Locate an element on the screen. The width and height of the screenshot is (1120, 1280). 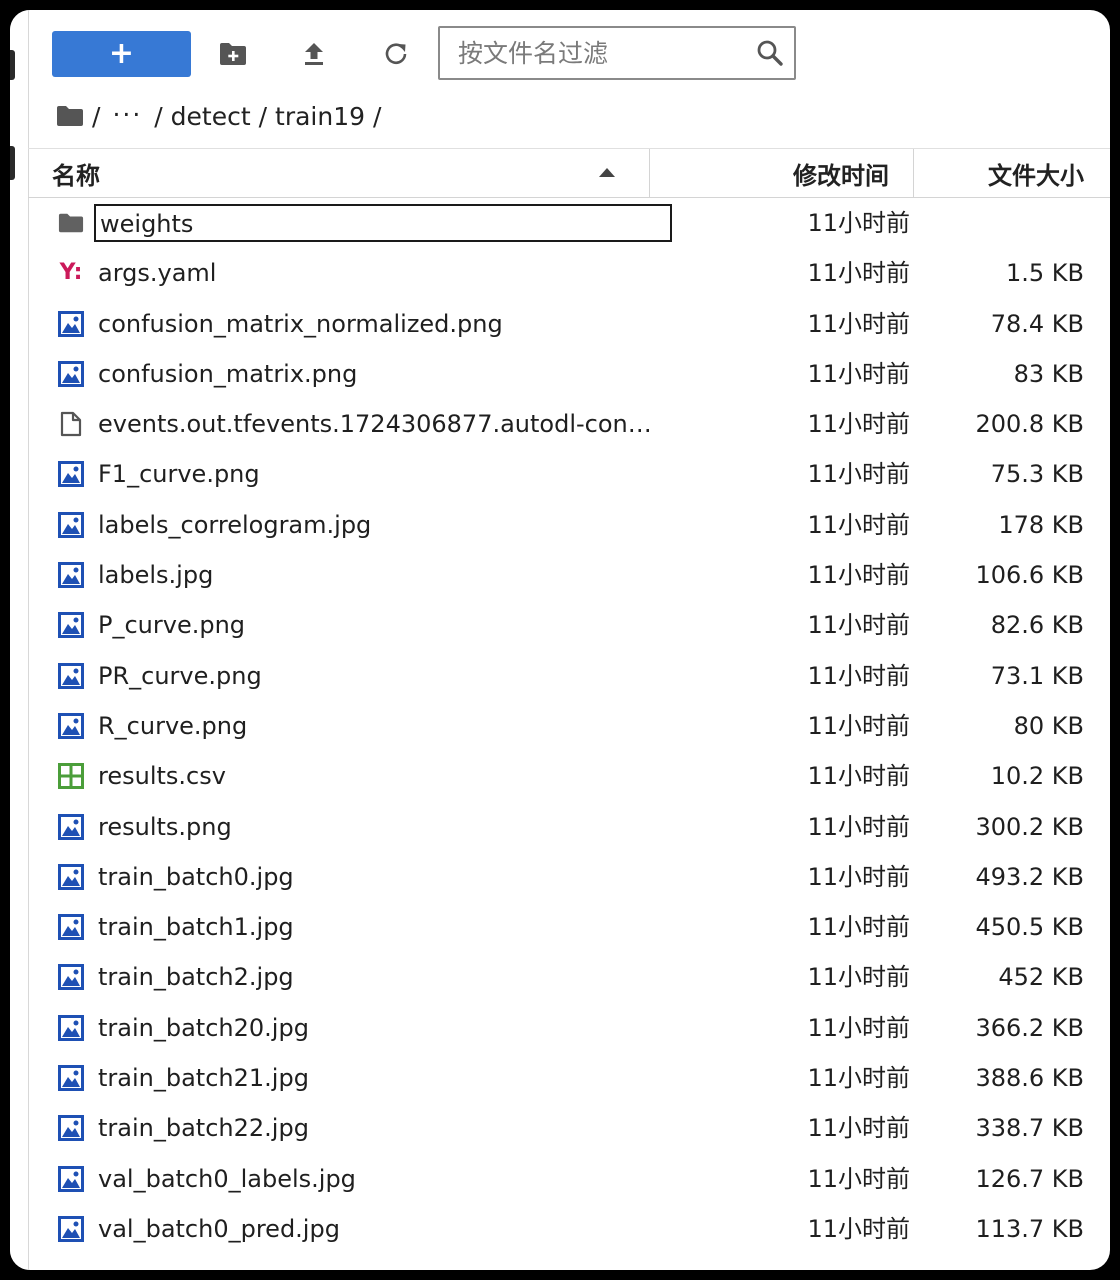
file-size: 300.2 KB is located at coordinates (1029, 826).